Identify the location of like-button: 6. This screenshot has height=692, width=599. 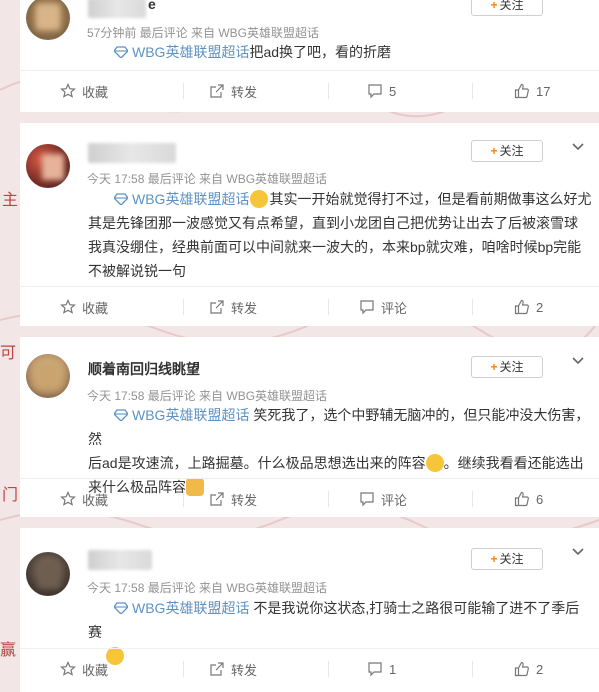
(528, 499).